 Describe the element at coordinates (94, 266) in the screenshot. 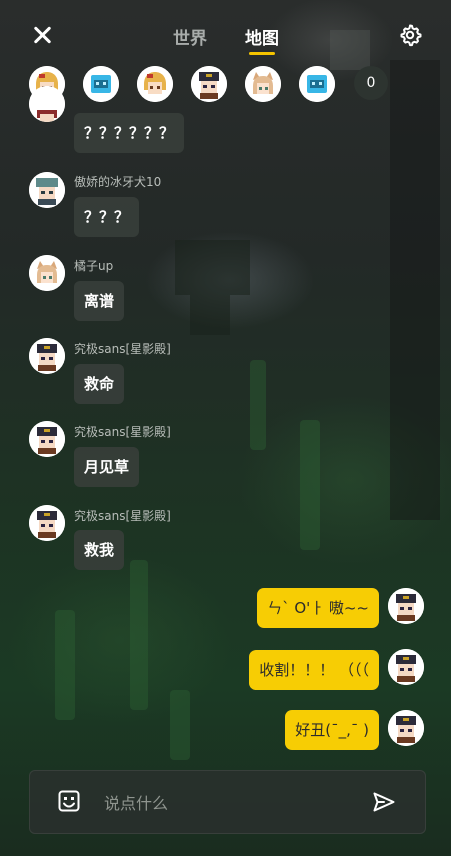

I see `sender-name: 橘子up` at that location.